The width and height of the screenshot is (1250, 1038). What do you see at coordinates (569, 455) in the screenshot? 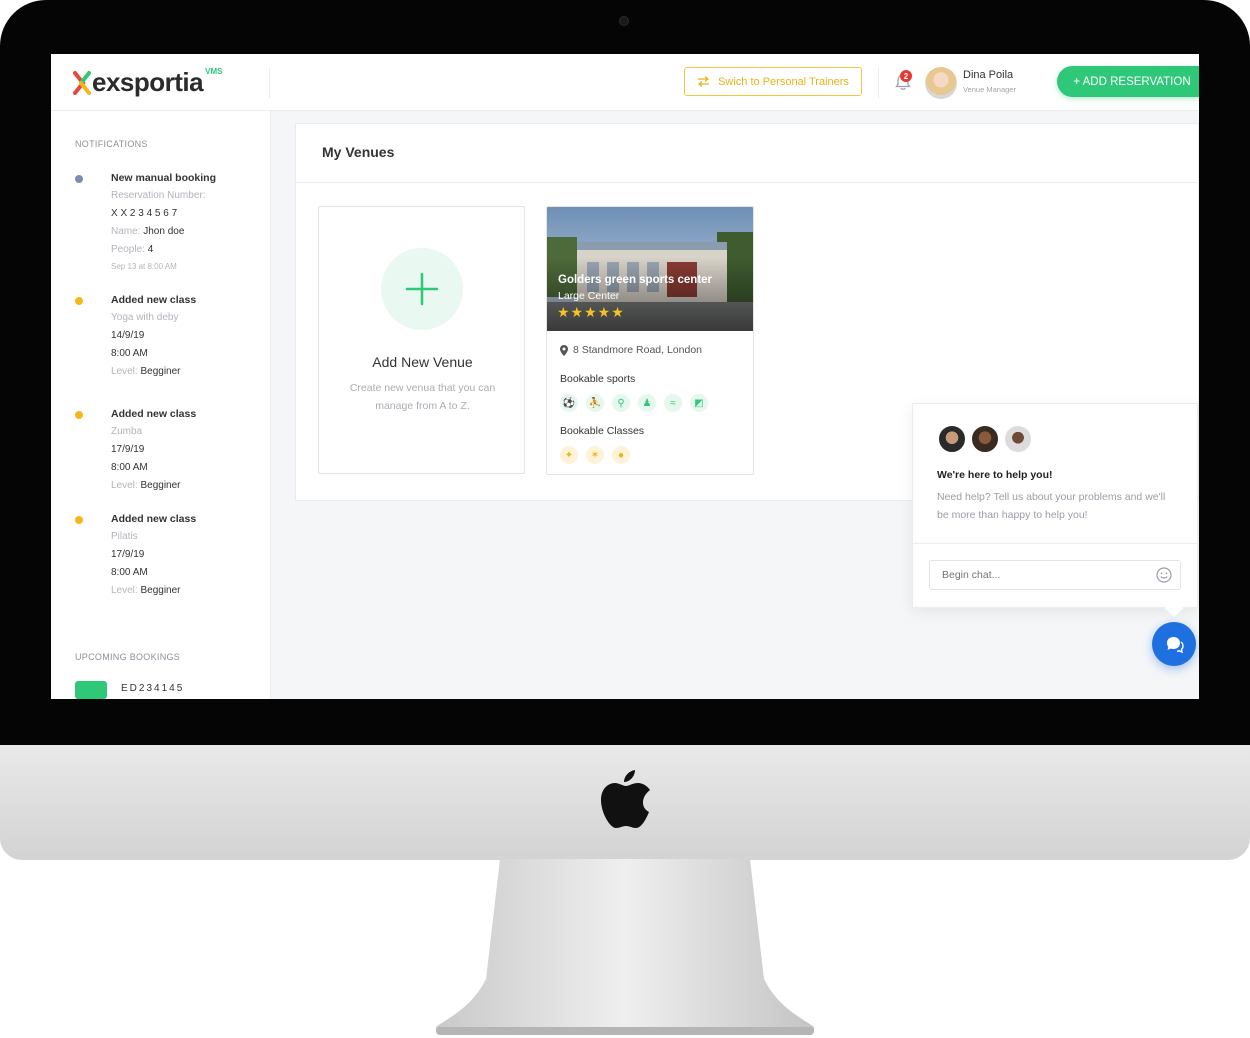
I see `yoga-icon: ✦` at bounding box center [569, 455].